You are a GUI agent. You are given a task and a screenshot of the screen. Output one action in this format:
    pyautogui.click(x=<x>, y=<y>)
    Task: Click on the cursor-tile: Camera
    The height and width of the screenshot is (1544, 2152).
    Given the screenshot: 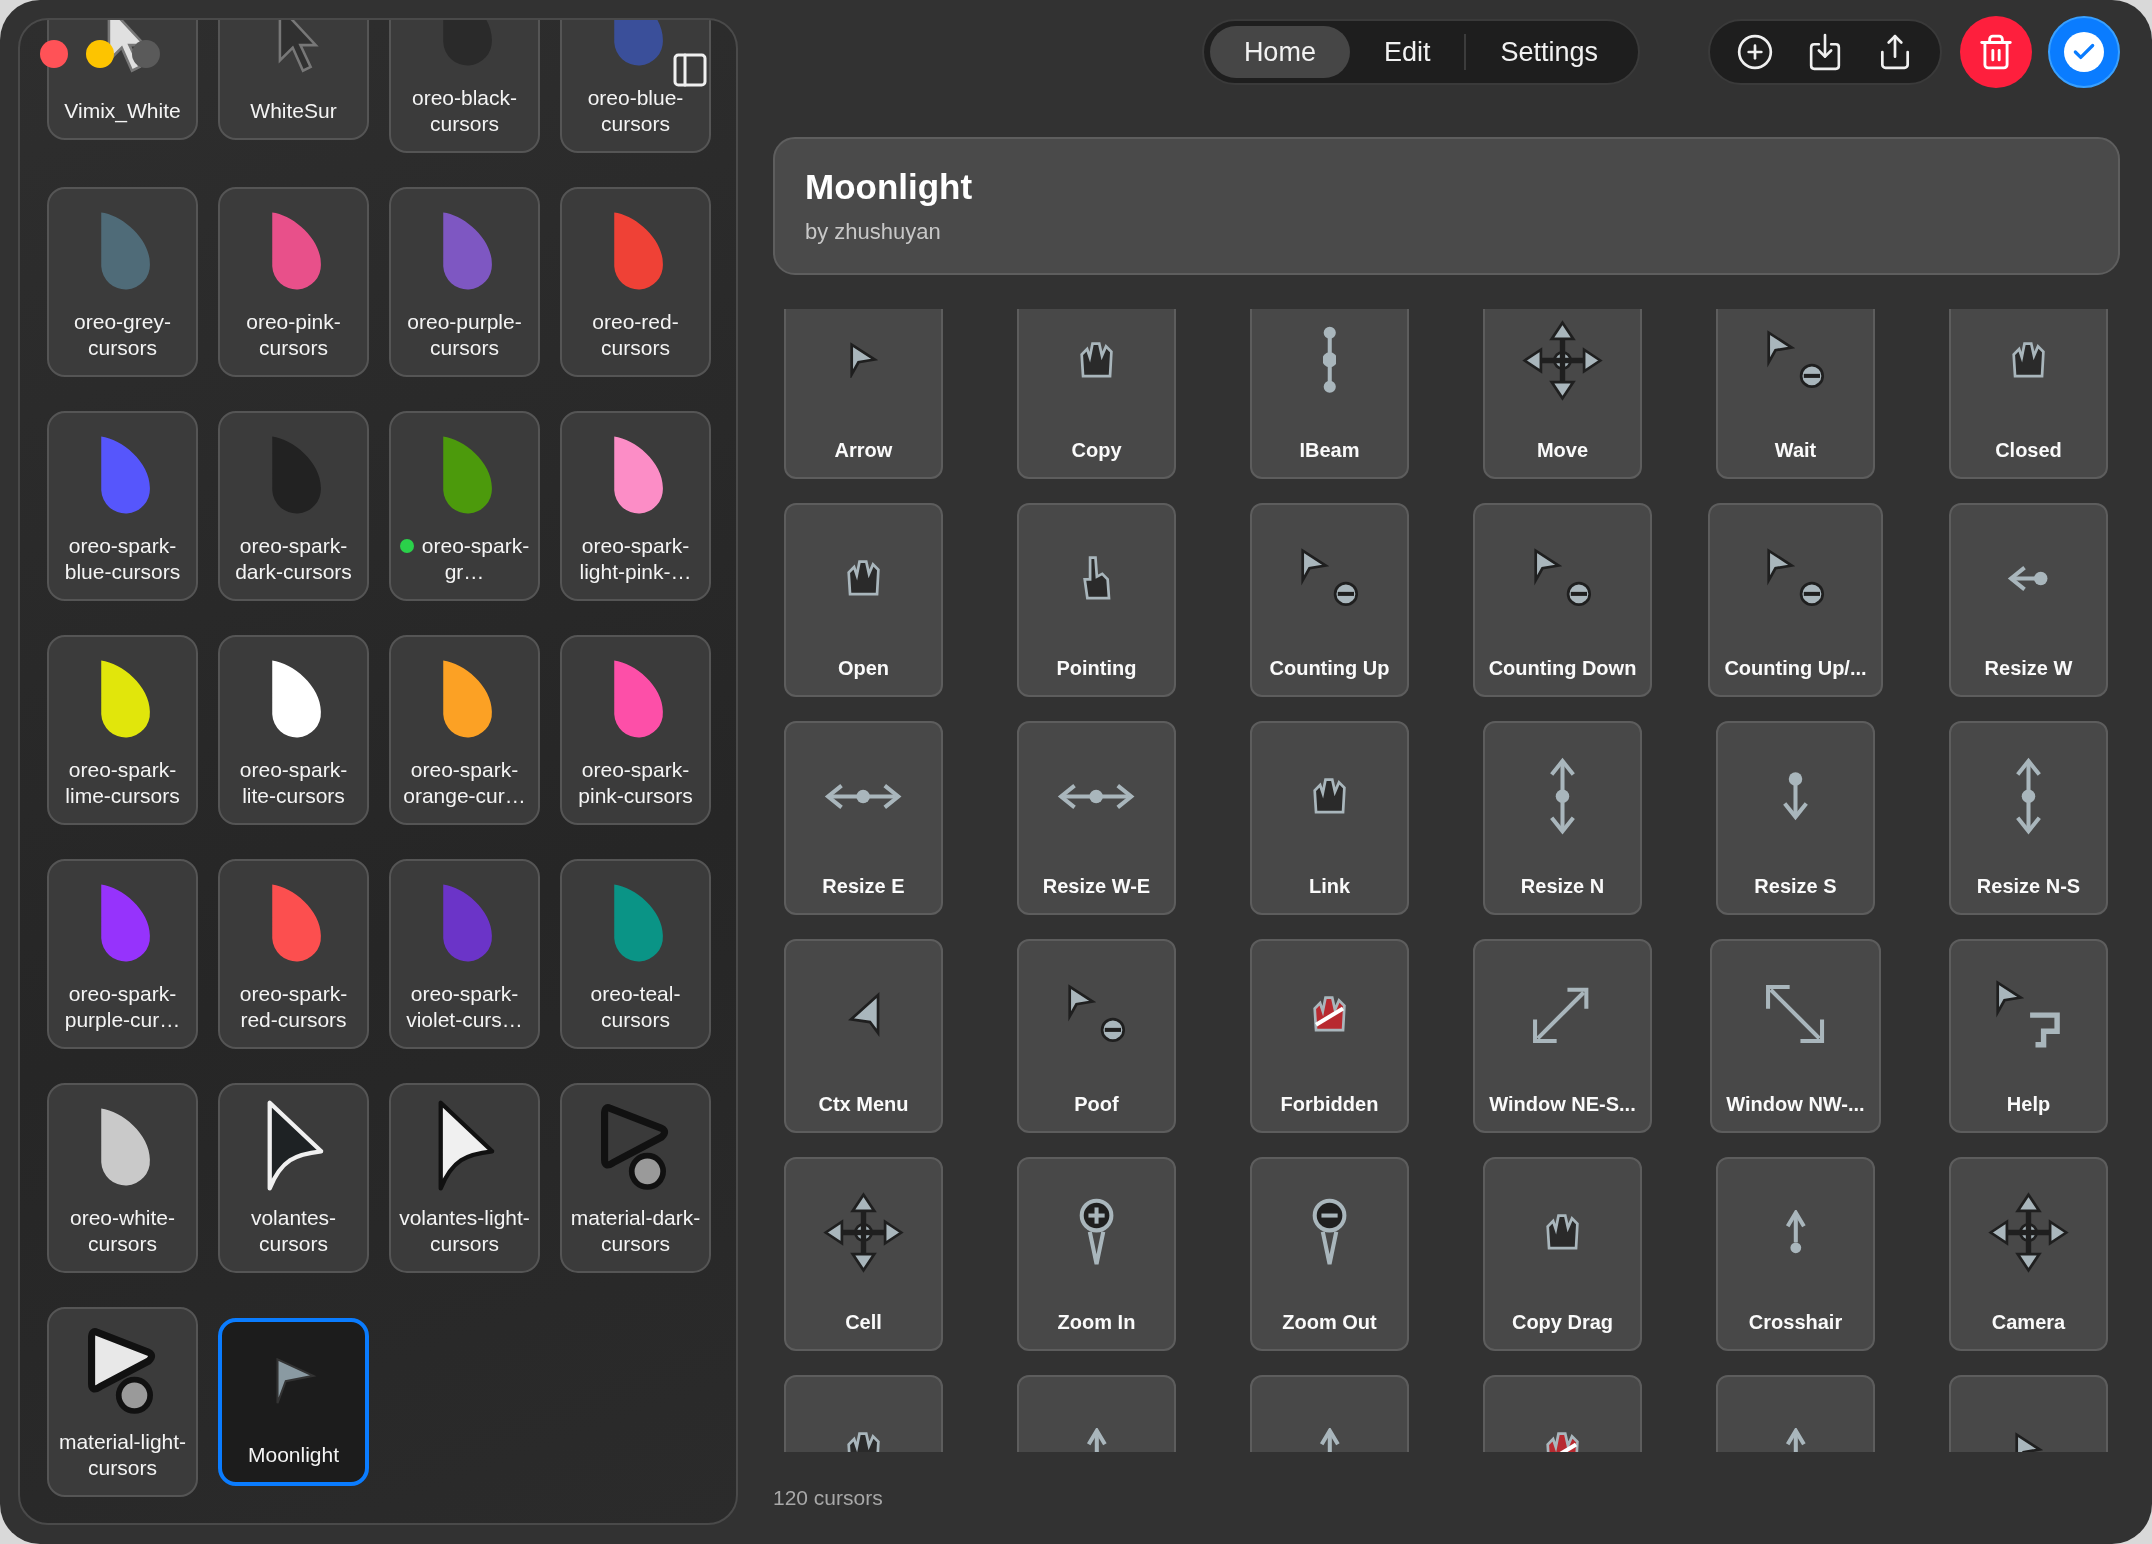 What is the action you would take?
    pyautogui.click(x=2028, y=1254)
    